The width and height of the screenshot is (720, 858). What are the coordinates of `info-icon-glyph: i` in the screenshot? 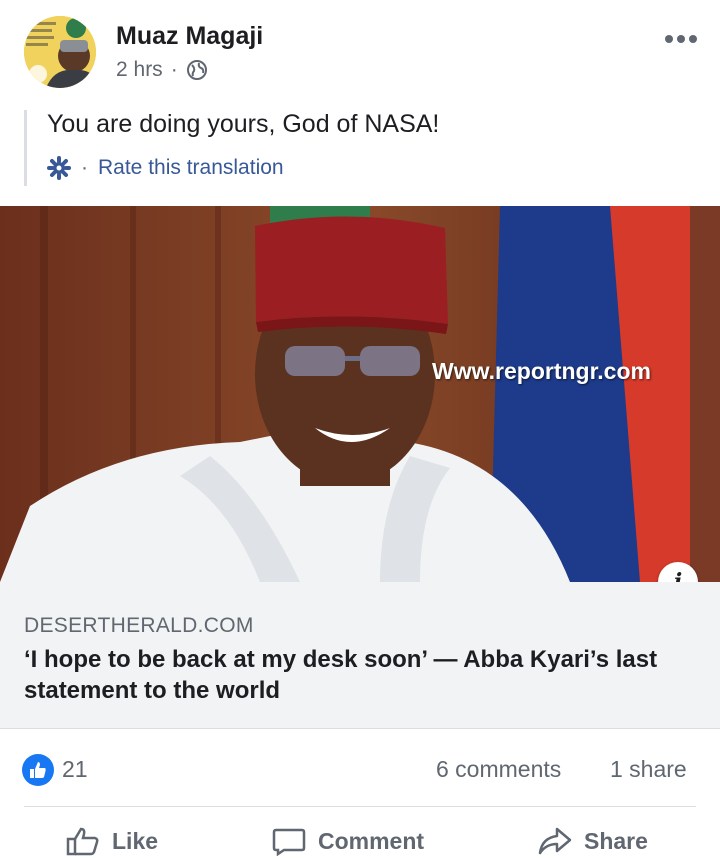 It's located at (678, 575).